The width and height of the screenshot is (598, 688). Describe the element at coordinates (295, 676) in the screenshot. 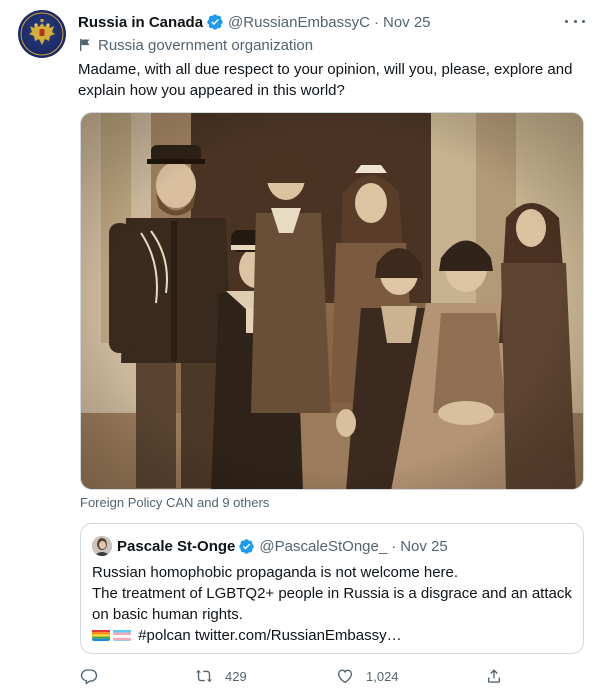

I see `action-bar: 429 1,024` at that location.